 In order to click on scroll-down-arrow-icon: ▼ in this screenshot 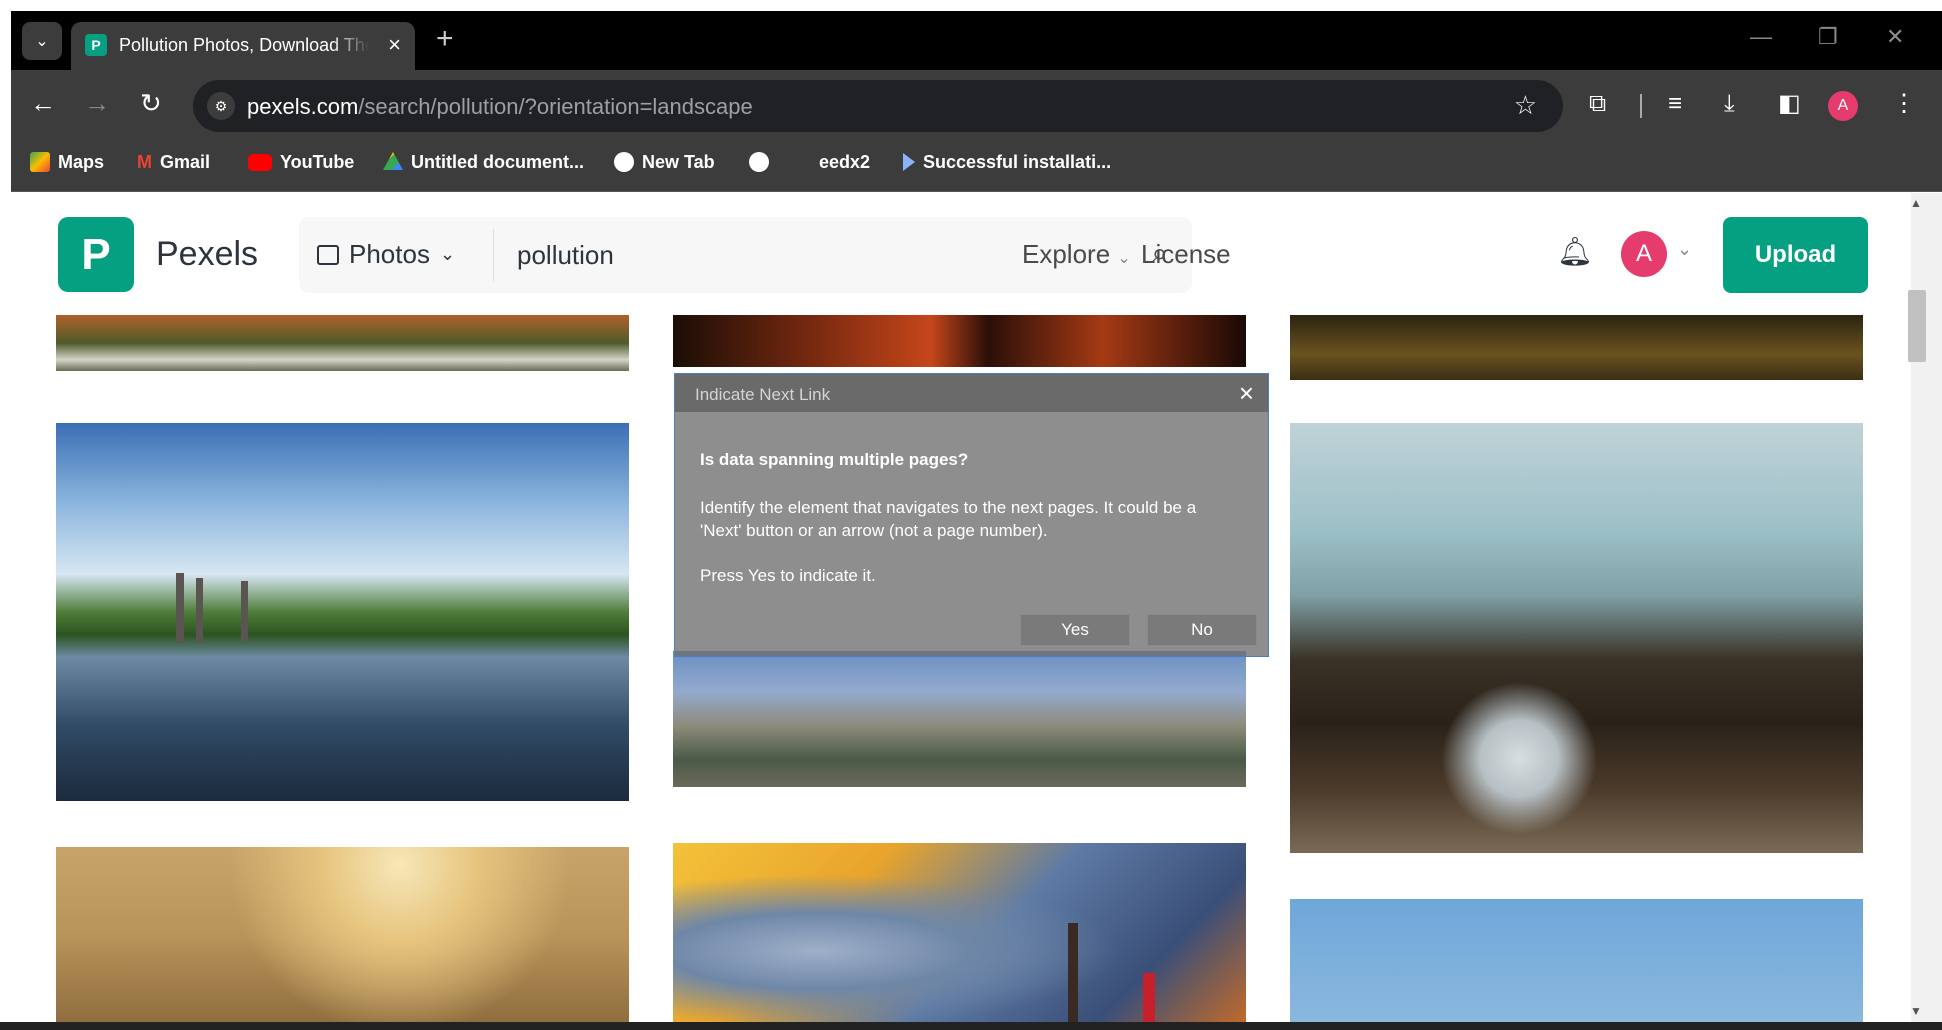, I will do `click(1916, 1011)`.